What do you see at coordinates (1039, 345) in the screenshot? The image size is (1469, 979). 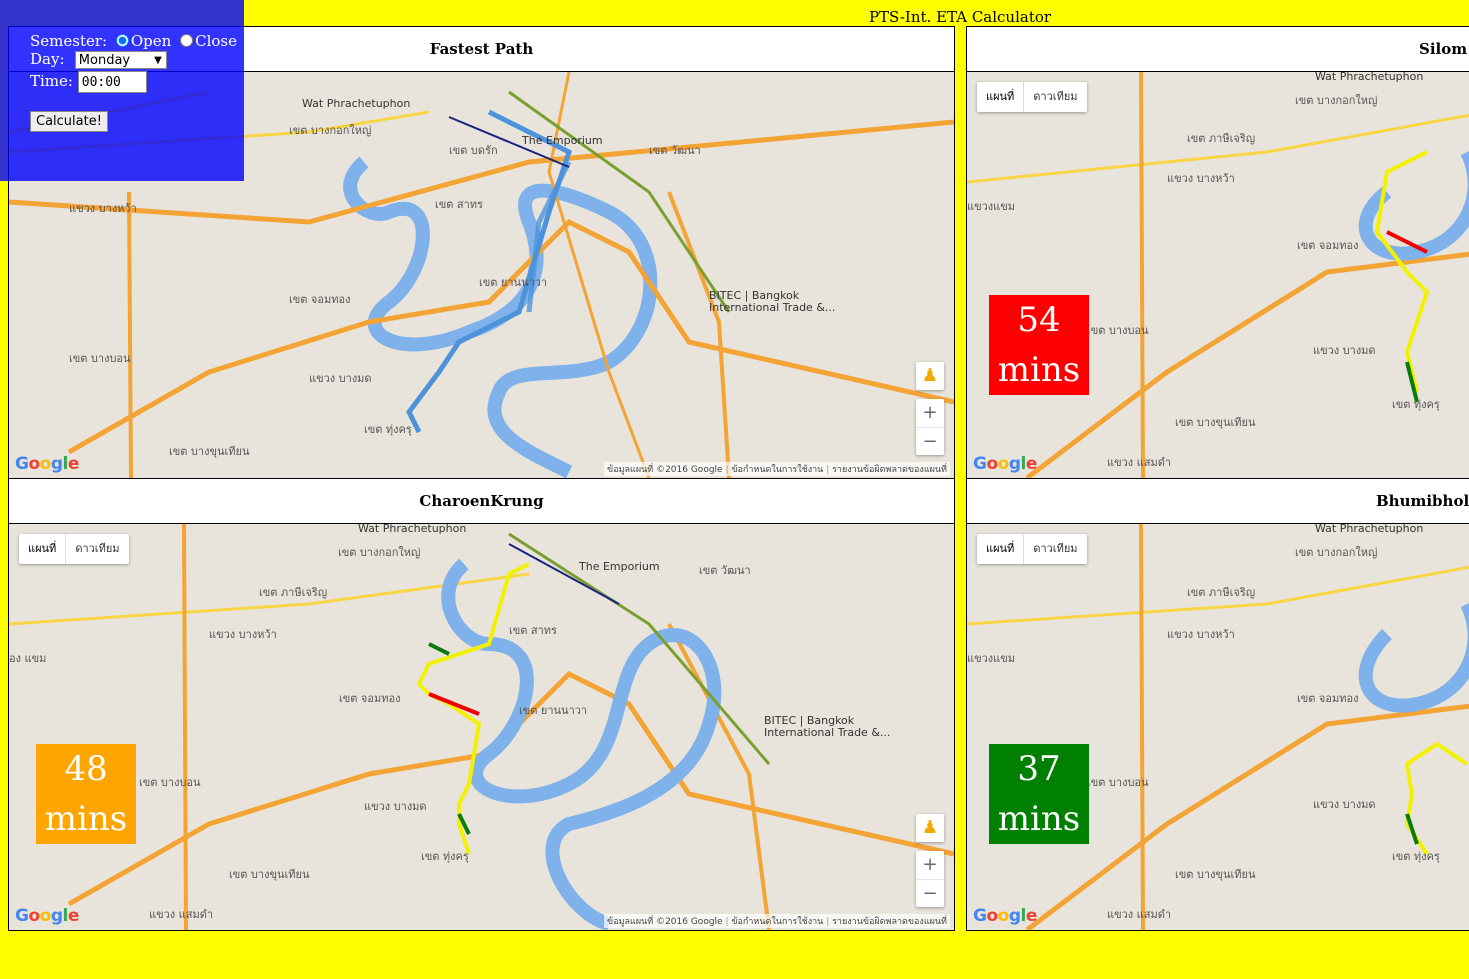 I see `eta-badge-silom: 54 mins` at bounding box center [1039, 345].